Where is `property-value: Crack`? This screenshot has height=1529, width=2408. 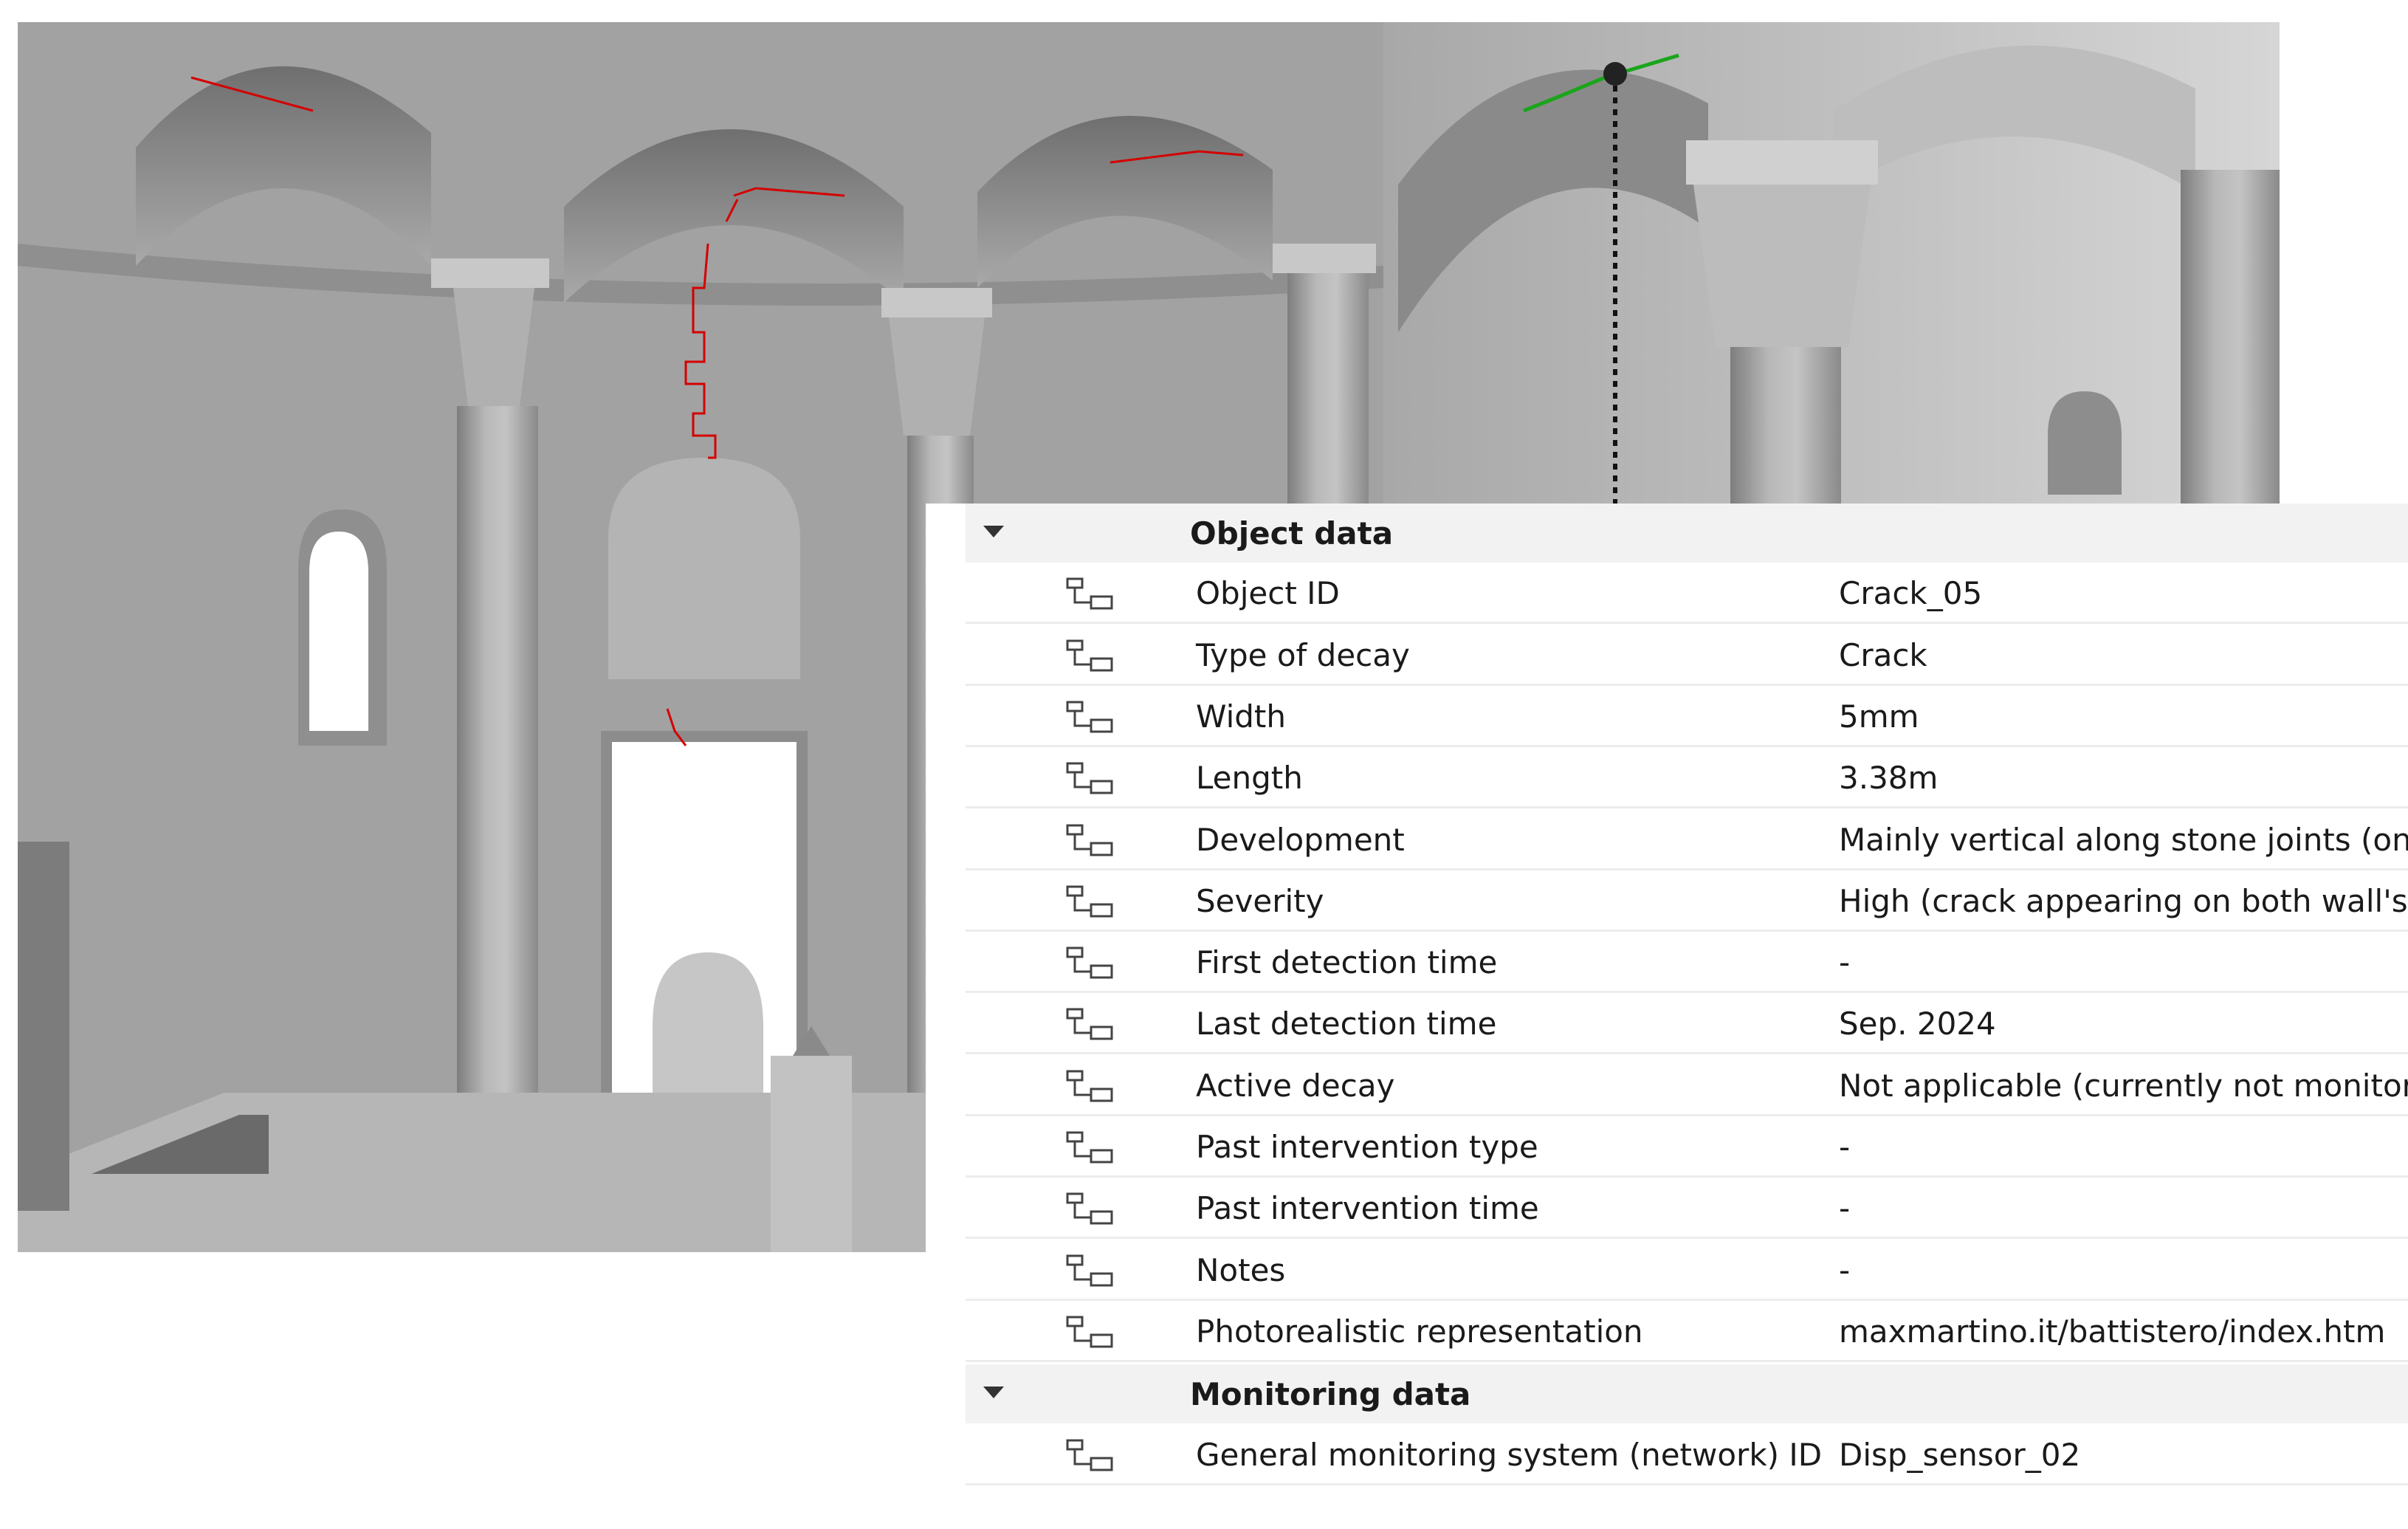 property-value: Crack is located at coordinates (1883, 655).